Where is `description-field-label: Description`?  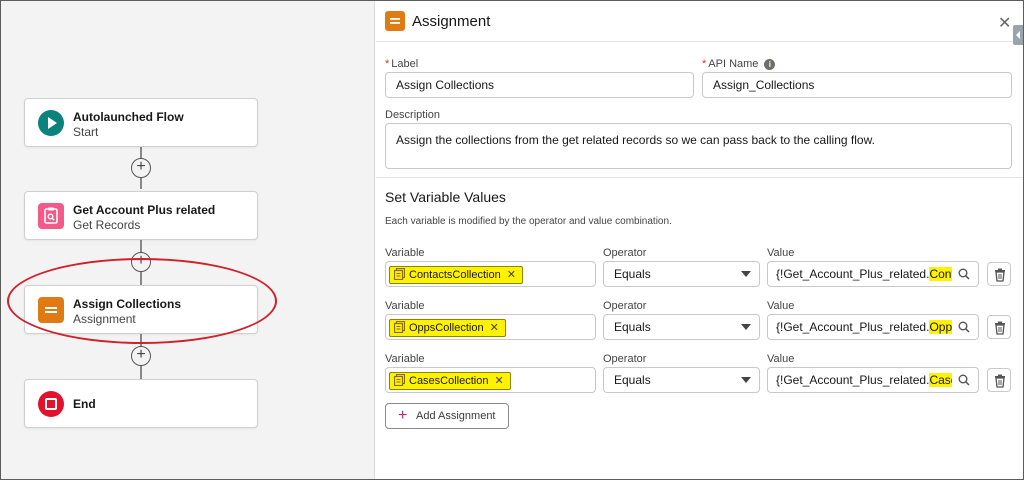
description-field-label: Description is located at coordinates (413, 115).